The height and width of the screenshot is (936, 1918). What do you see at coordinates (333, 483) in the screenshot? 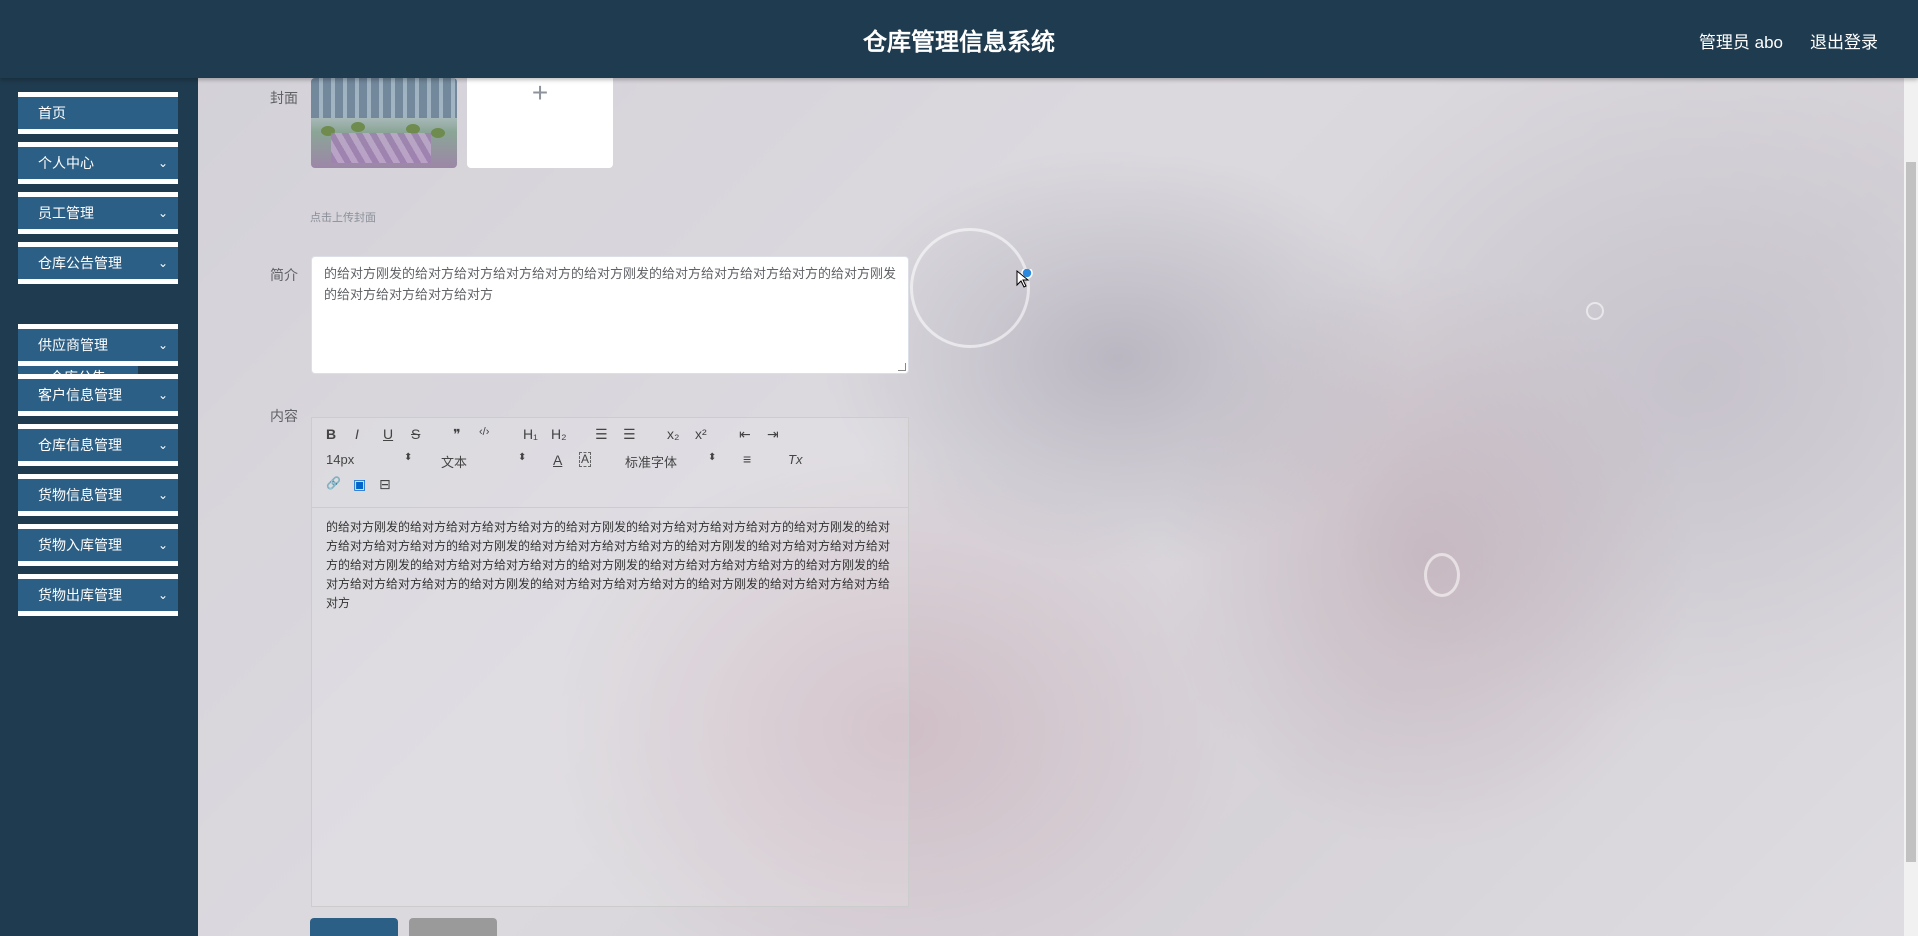
I see `link-button: 🔗` at bounding box center [333, 483].